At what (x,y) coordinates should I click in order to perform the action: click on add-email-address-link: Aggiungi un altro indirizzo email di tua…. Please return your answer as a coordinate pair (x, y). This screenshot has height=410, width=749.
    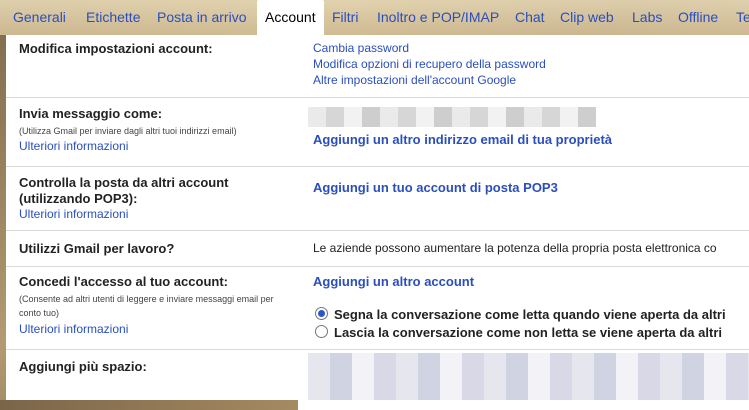
    Looking at the image, I should click on (462, 139).